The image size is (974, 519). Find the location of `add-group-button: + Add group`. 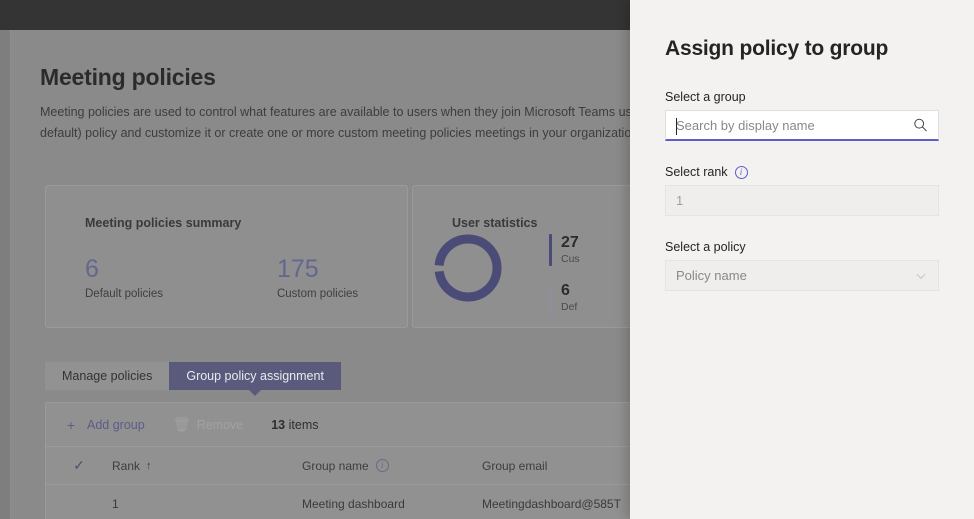

add-group-button: + Add group is located at coordinates (104, 425).